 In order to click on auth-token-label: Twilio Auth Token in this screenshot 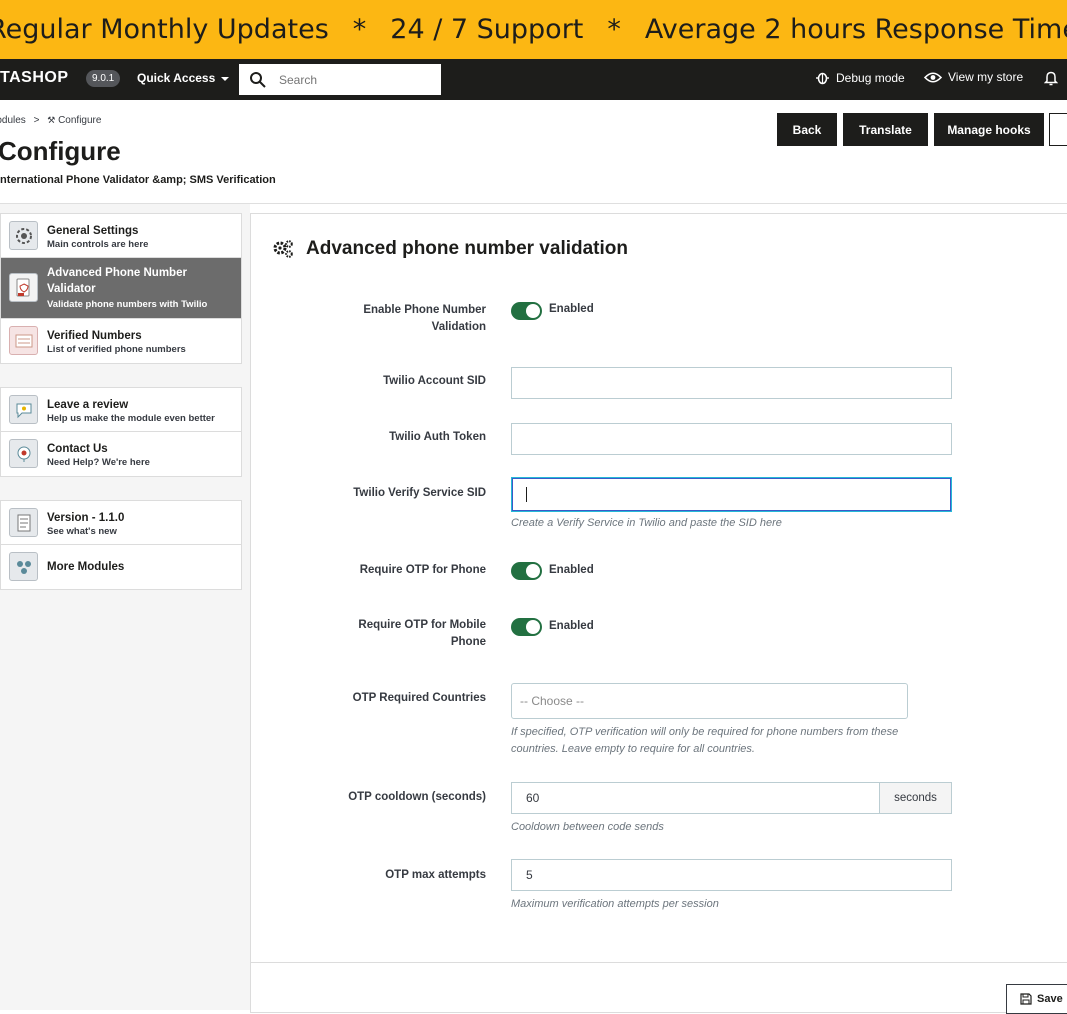, I will do `click(437, 437)`.